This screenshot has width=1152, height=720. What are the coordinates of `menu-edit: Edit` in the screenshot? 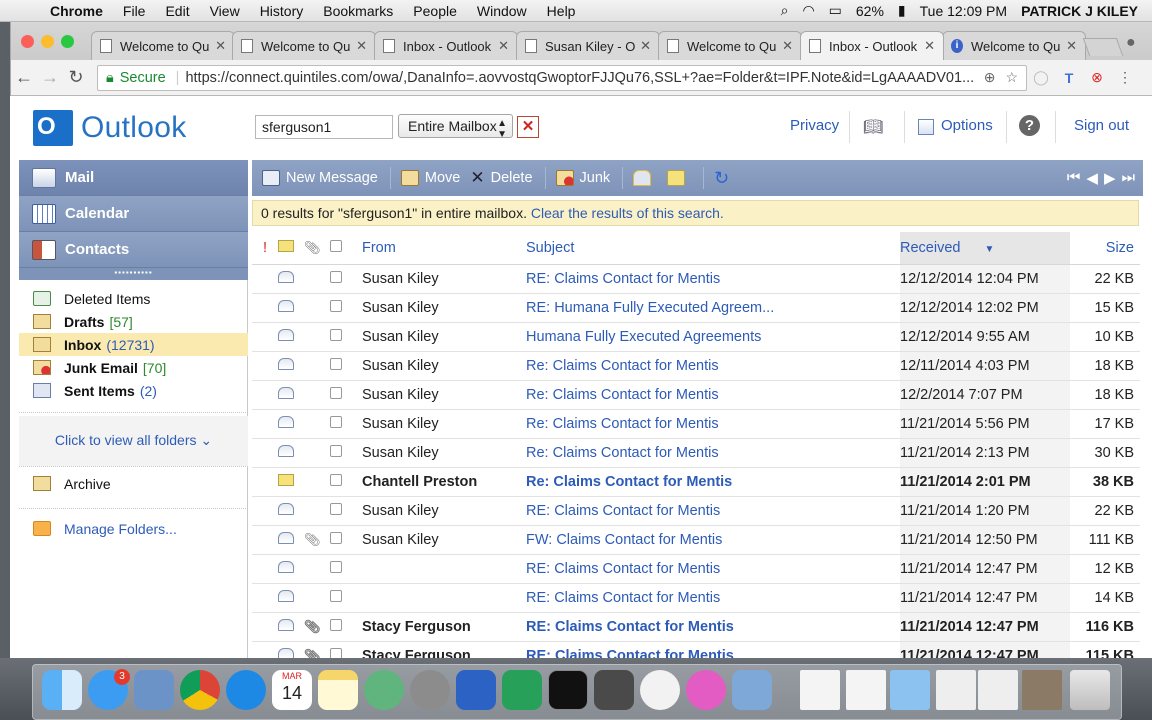 It's located at (177, 11).